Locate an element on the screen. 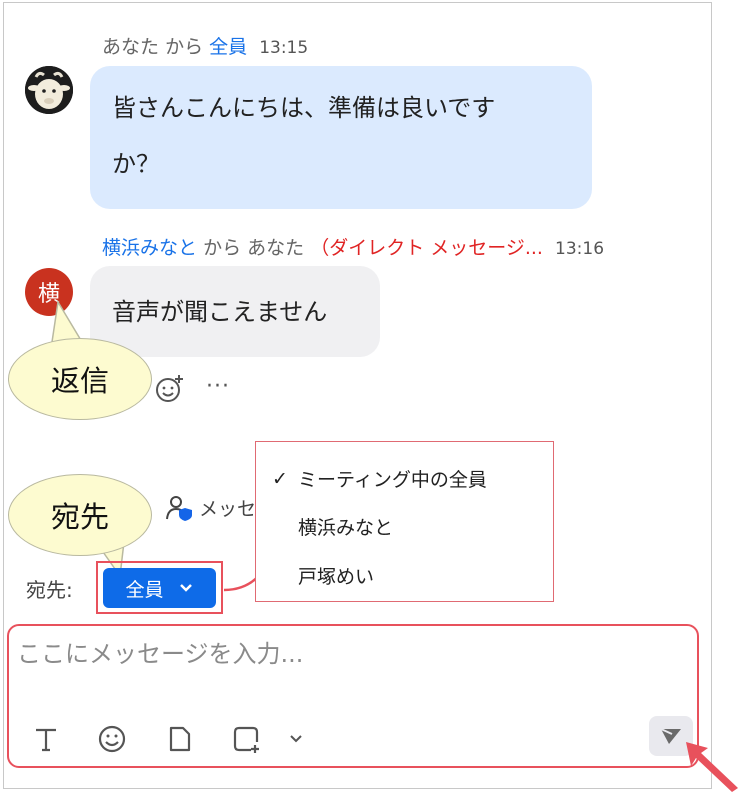 The width and height of the screenshot is (742, 794). timestamp: 13:16 is located at coordinates (580, 249).